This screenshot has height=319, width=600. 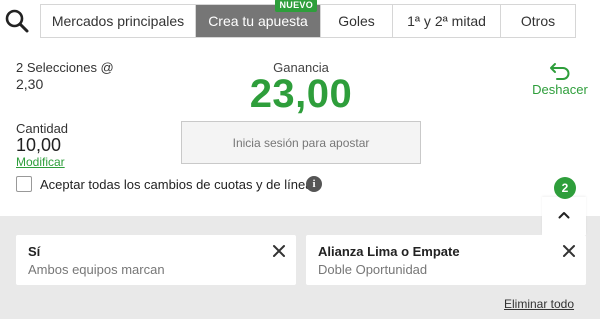 I want to click on info-icon: i, so click(x=314, y=184).